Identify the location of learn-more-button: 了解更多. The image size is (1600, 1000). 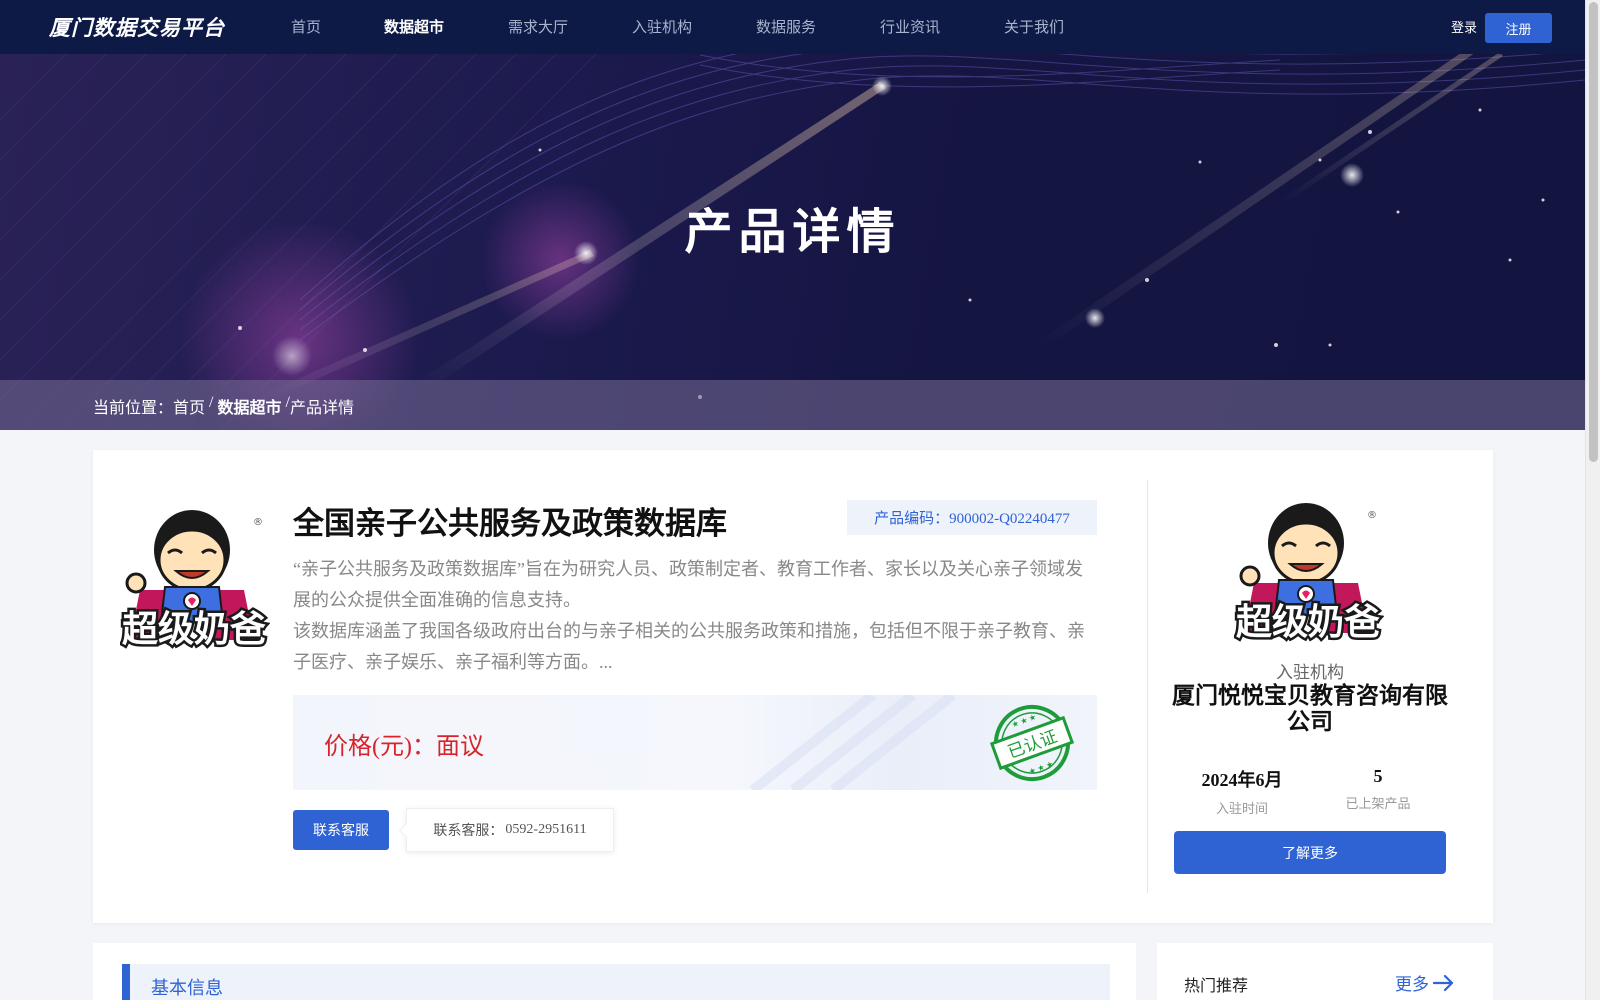
(1310, 852).